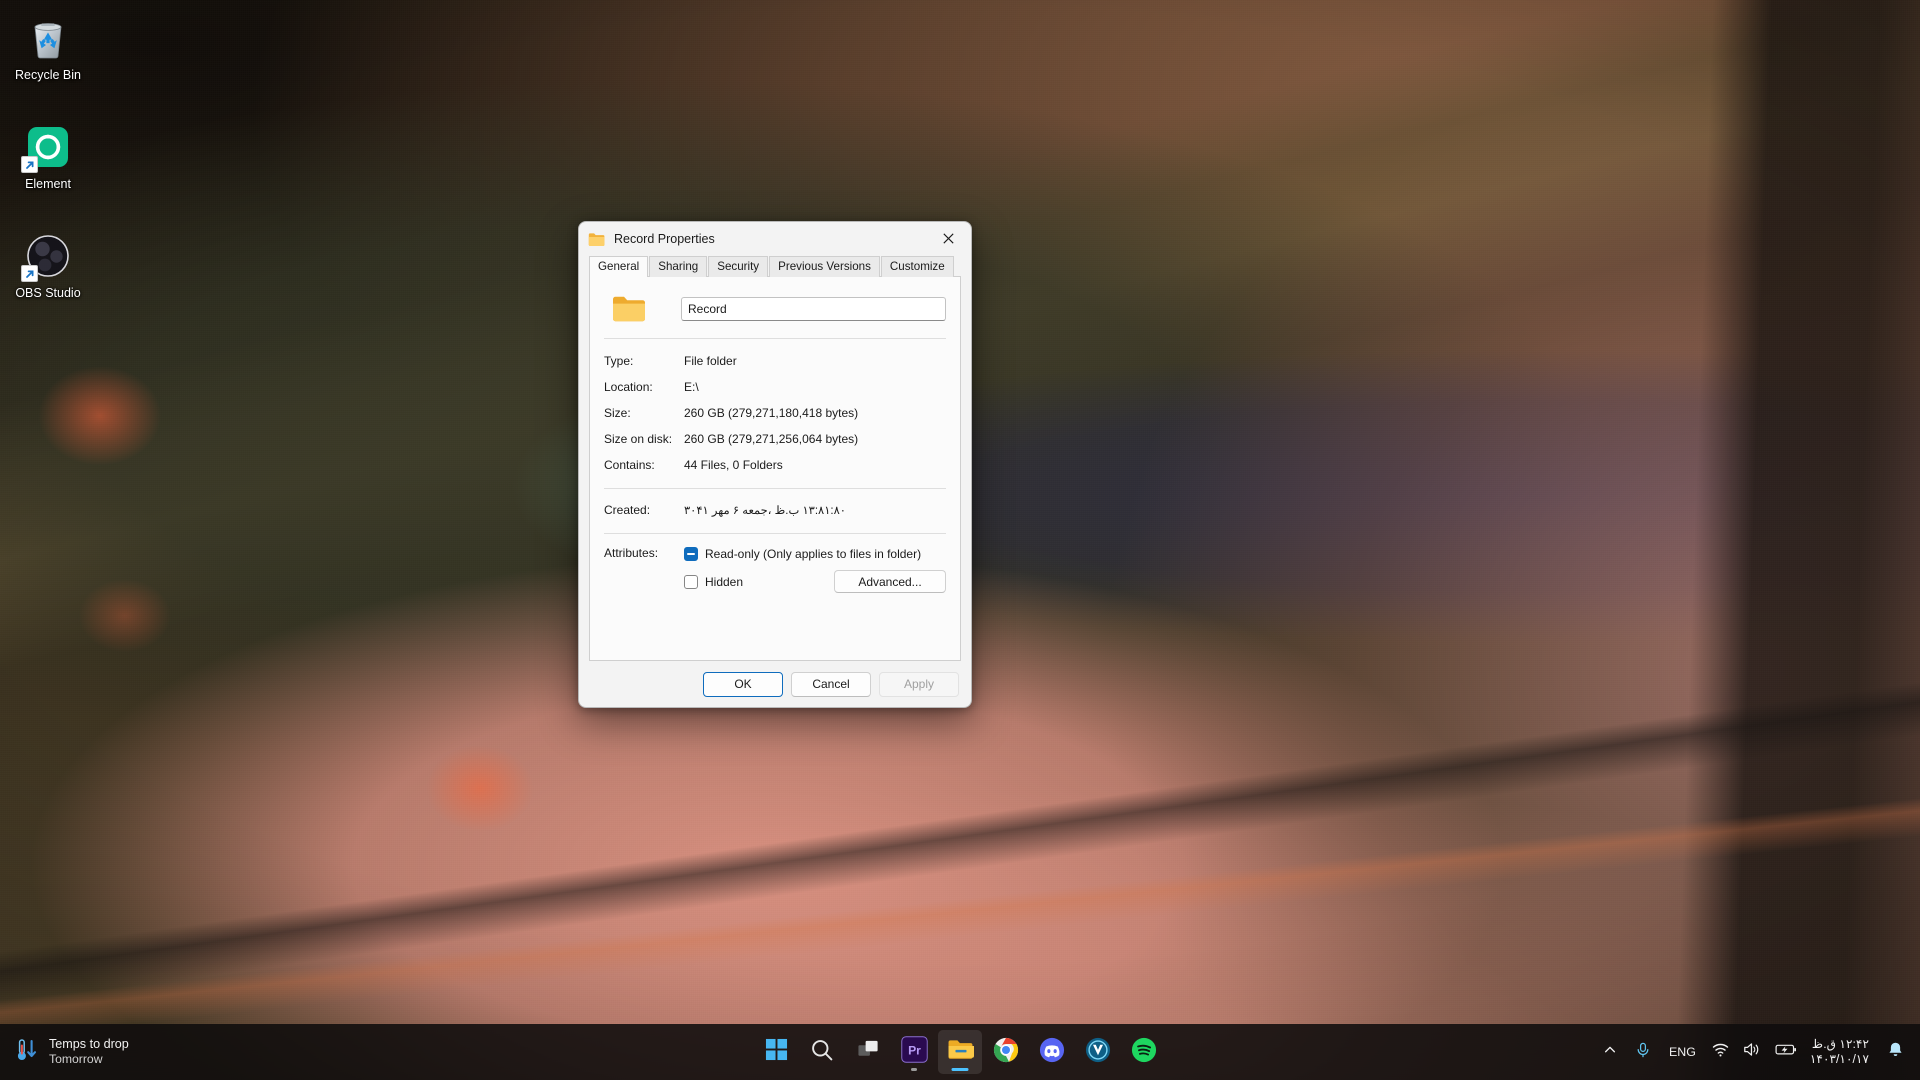  I want to click on v2ray-icon, so click(1098, 1052).